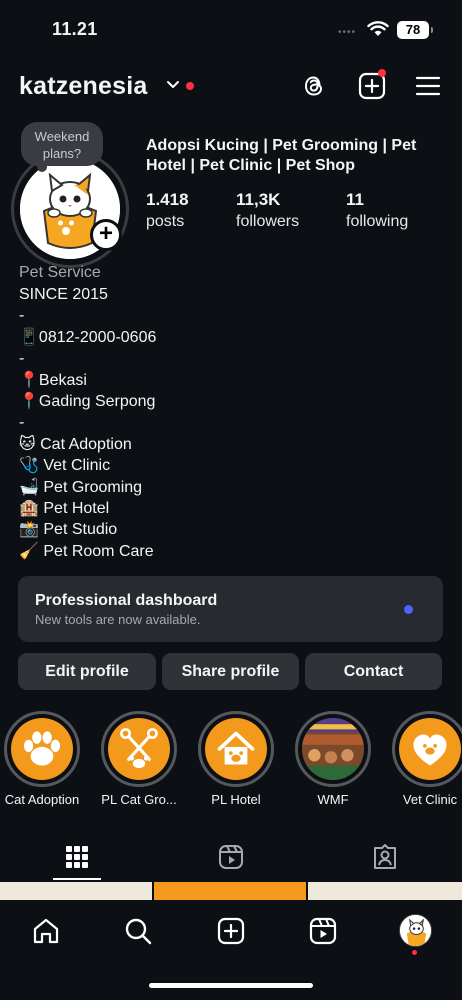 This screenshot has height=1000, width=462. Describe the element at coordinates (377, 210) in the screenshot. I see `stat-following: 11 following` at that location.